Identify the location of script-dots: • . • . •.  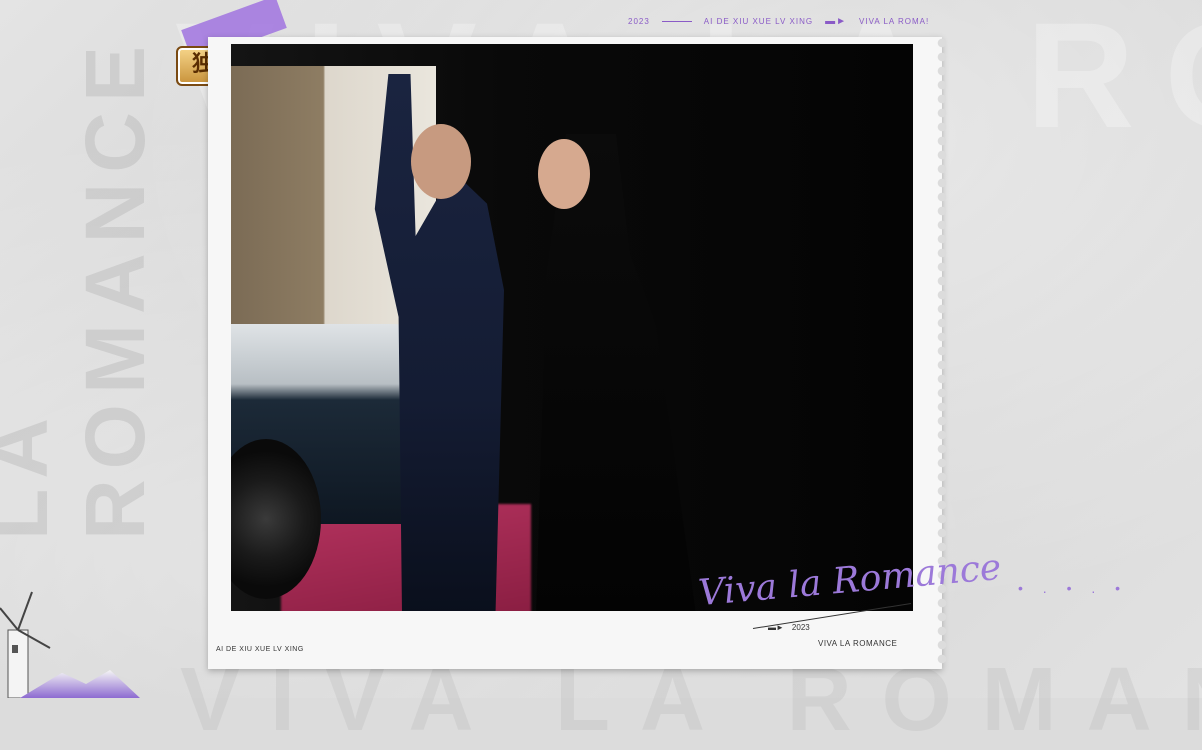
(1073, 588).